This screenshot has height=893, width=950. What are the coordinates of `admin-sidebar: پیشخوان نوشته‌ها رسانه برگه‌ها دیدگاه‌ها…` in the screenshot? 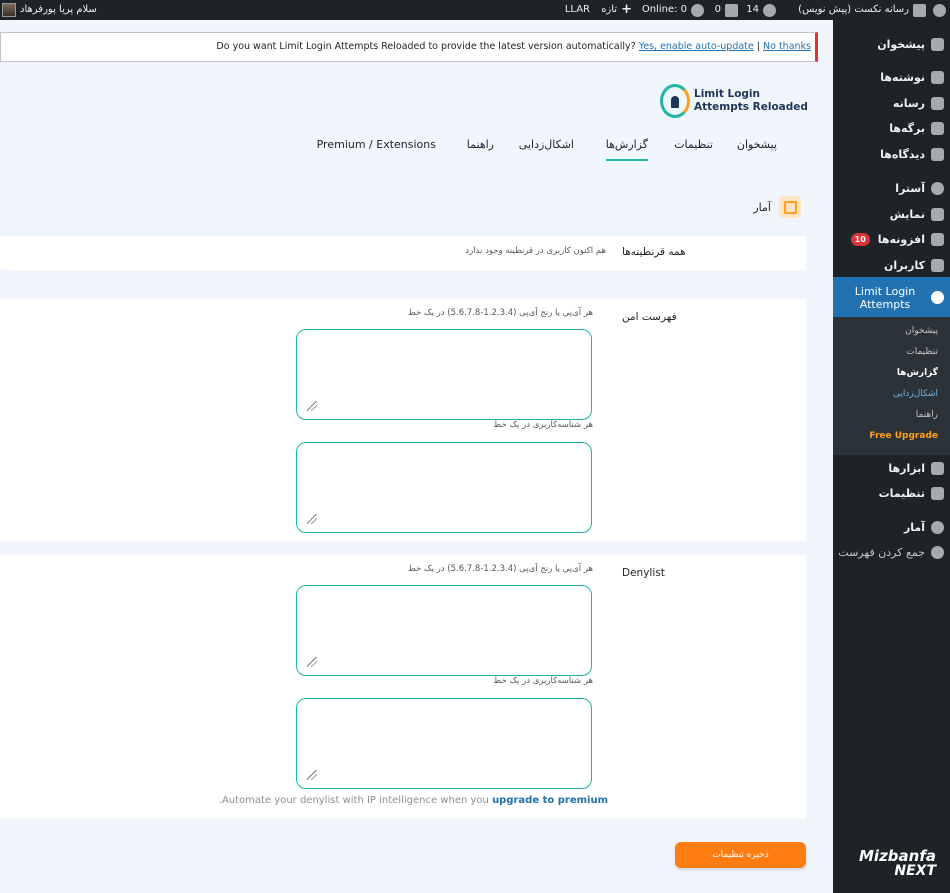 It's located at (888, 456).